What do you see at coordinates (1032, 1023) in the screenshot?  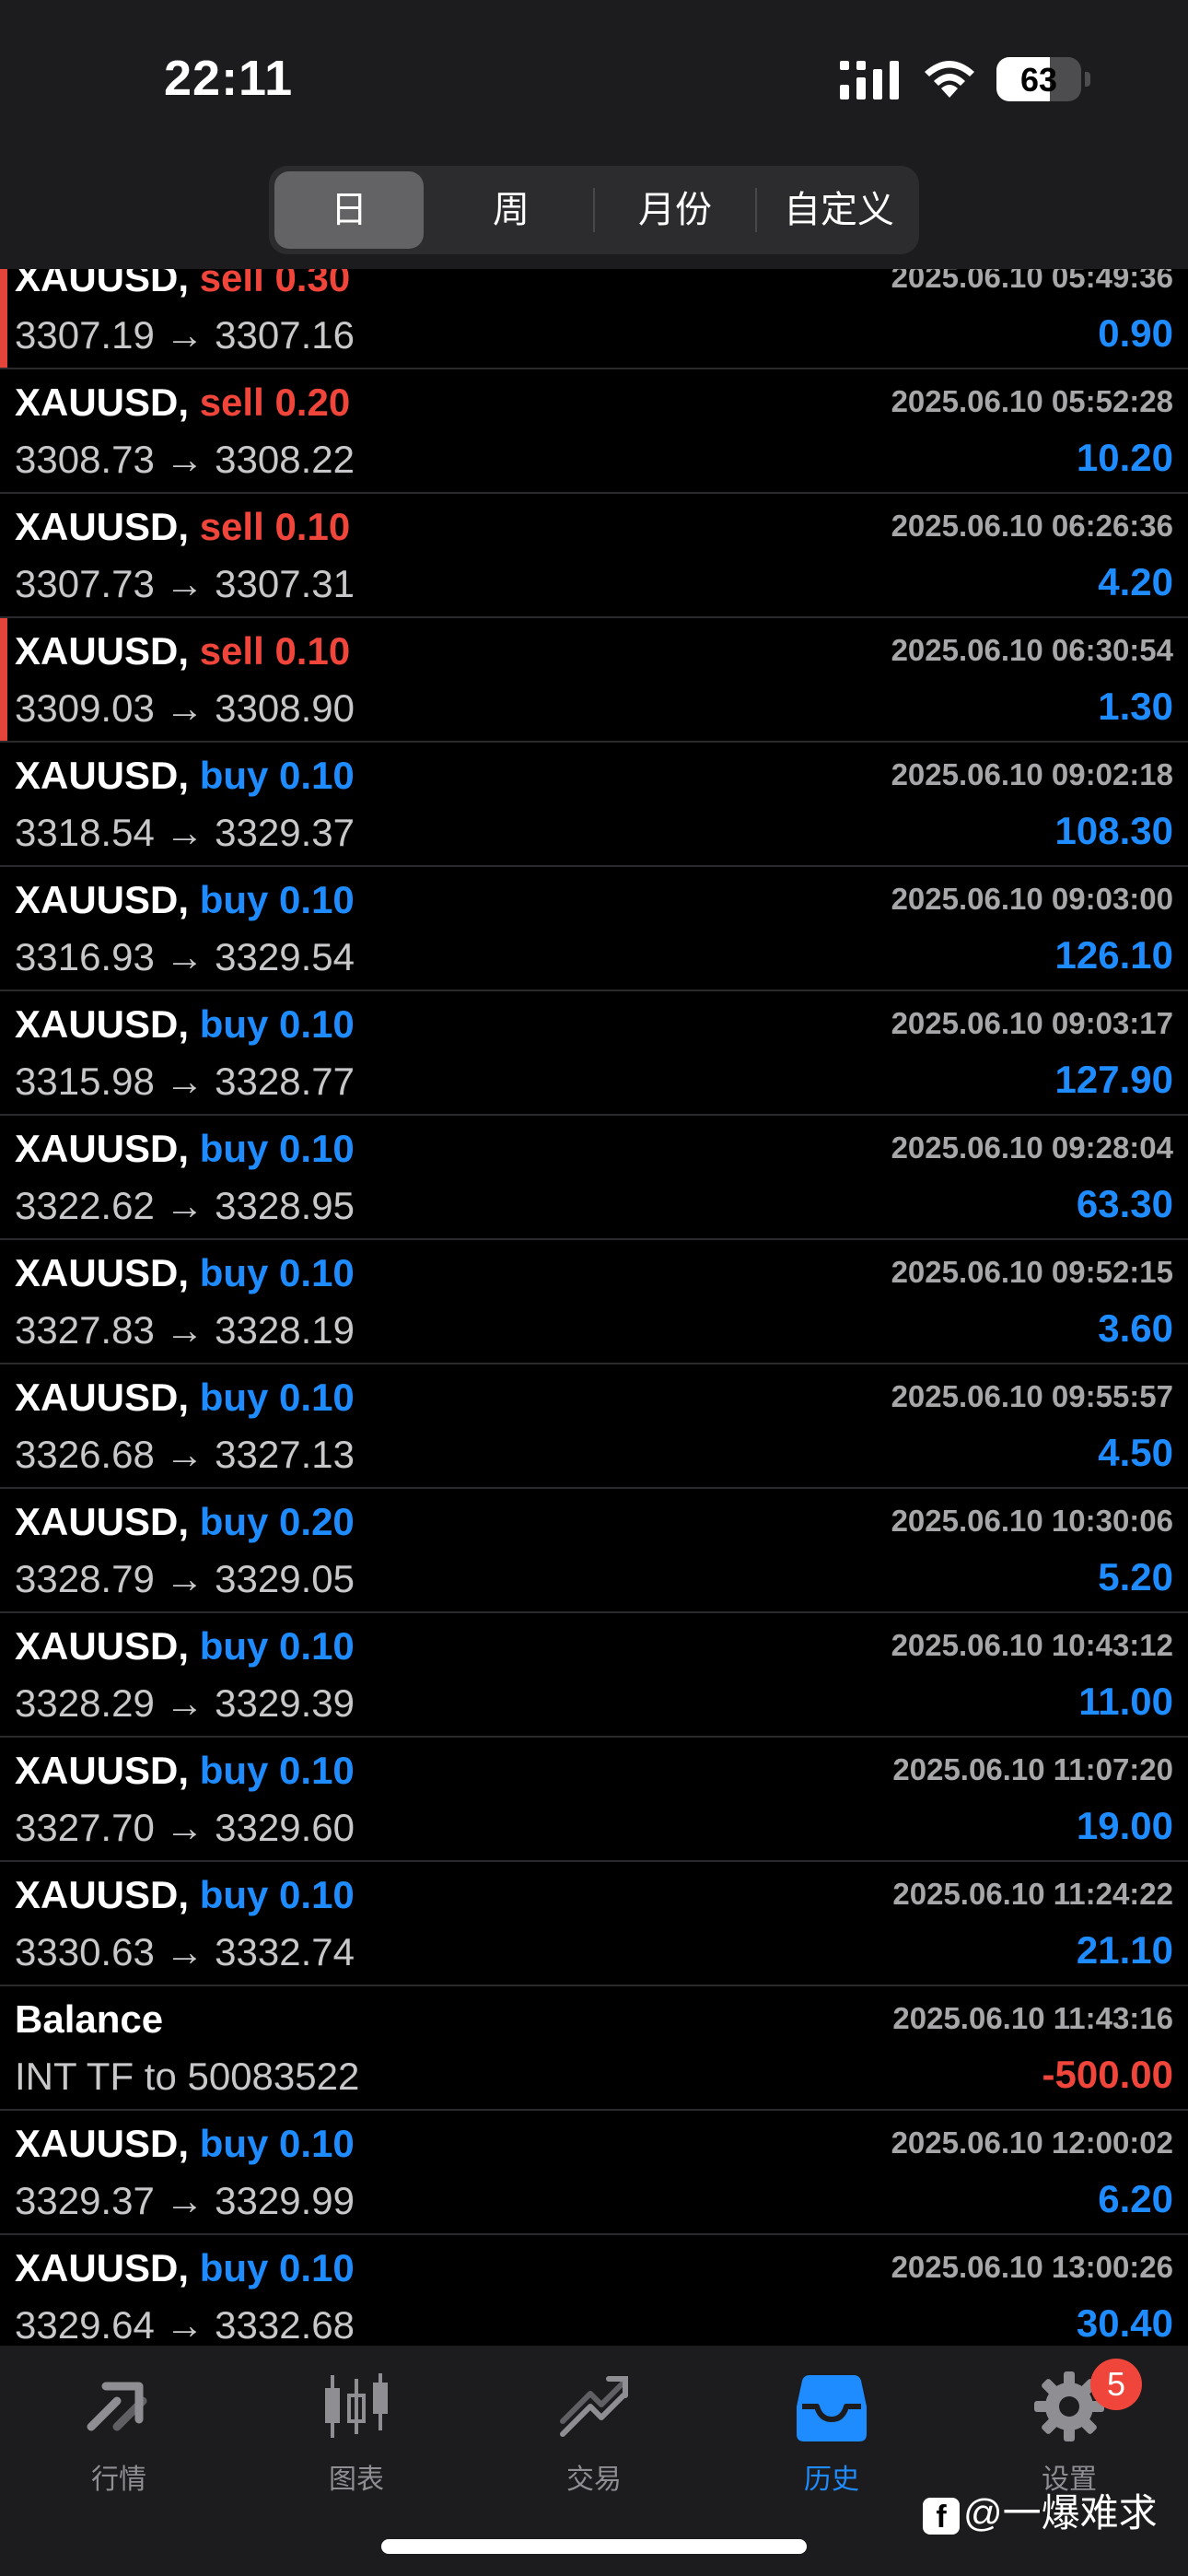 I see `deal-time: 2025.06.10 09:03:17` at bounding box center [1032, 1023].